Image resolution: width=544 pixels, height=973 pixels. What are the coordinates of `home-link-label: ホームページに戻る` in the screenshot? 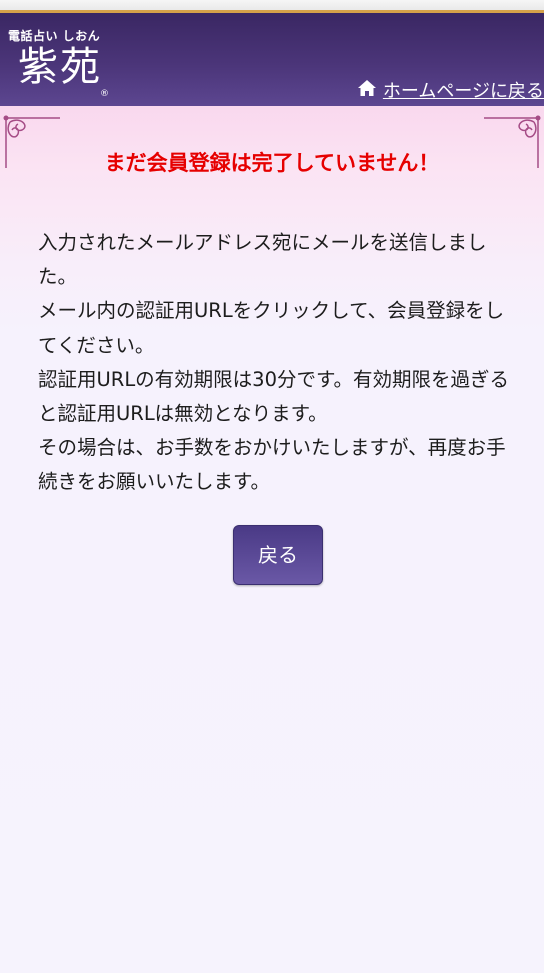 It's located at (463, 91).